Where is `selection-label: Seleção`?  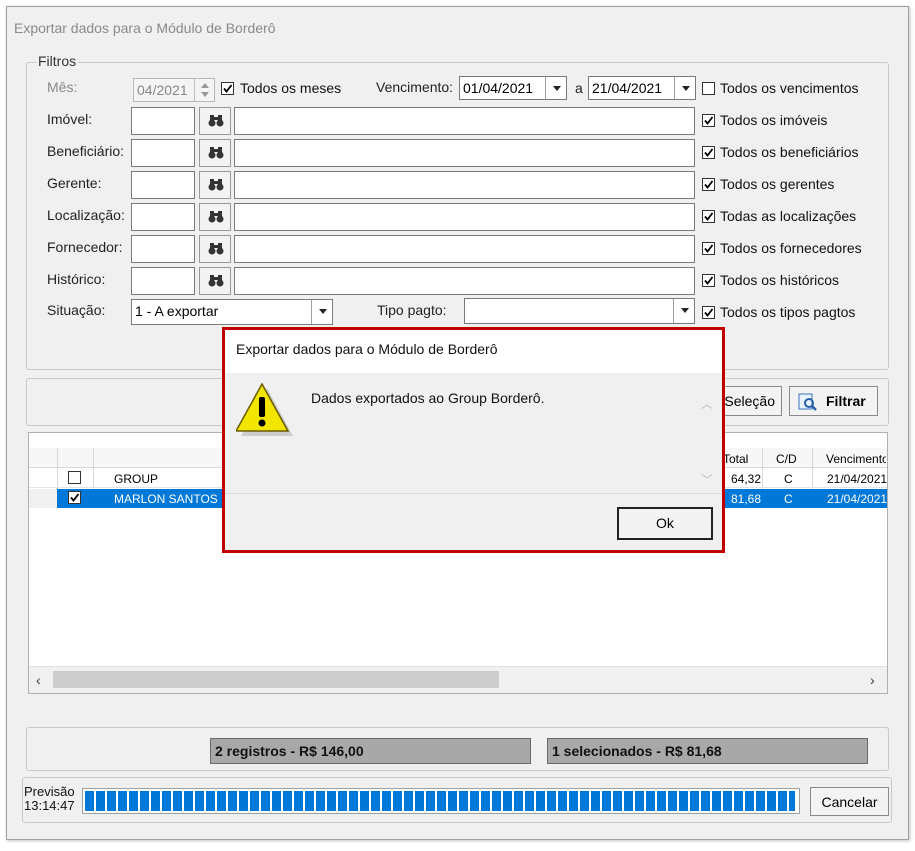 selection-label: Seleção is located at coordinates (749, 401).